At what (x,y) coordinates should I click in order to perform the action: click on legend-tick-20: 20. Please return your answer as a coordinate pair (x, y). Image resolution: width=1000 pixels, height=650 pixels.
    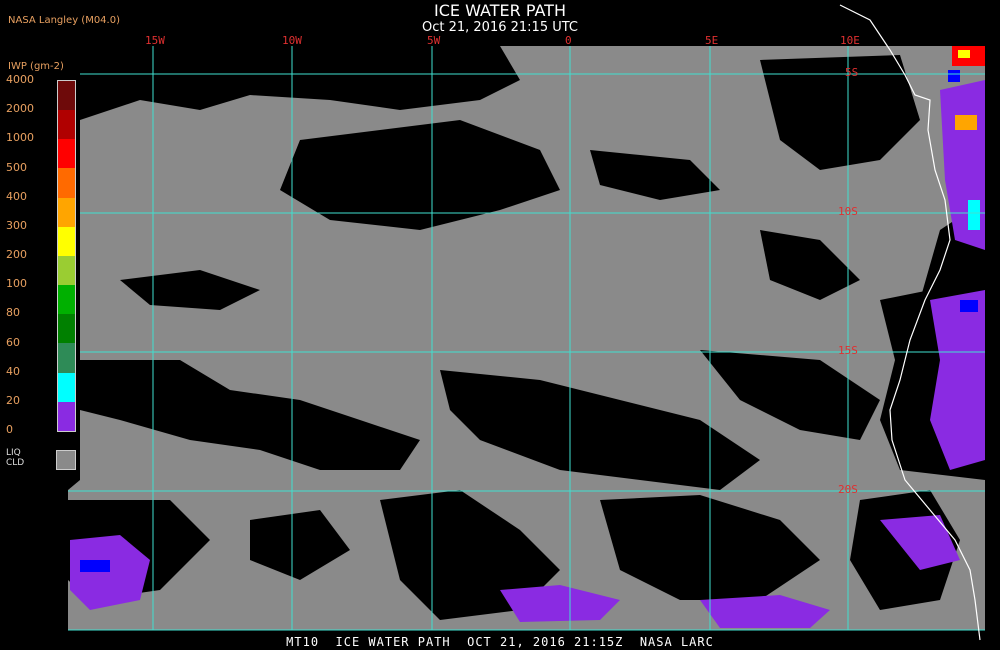
    Looking at the image, I should click on (13, 400).